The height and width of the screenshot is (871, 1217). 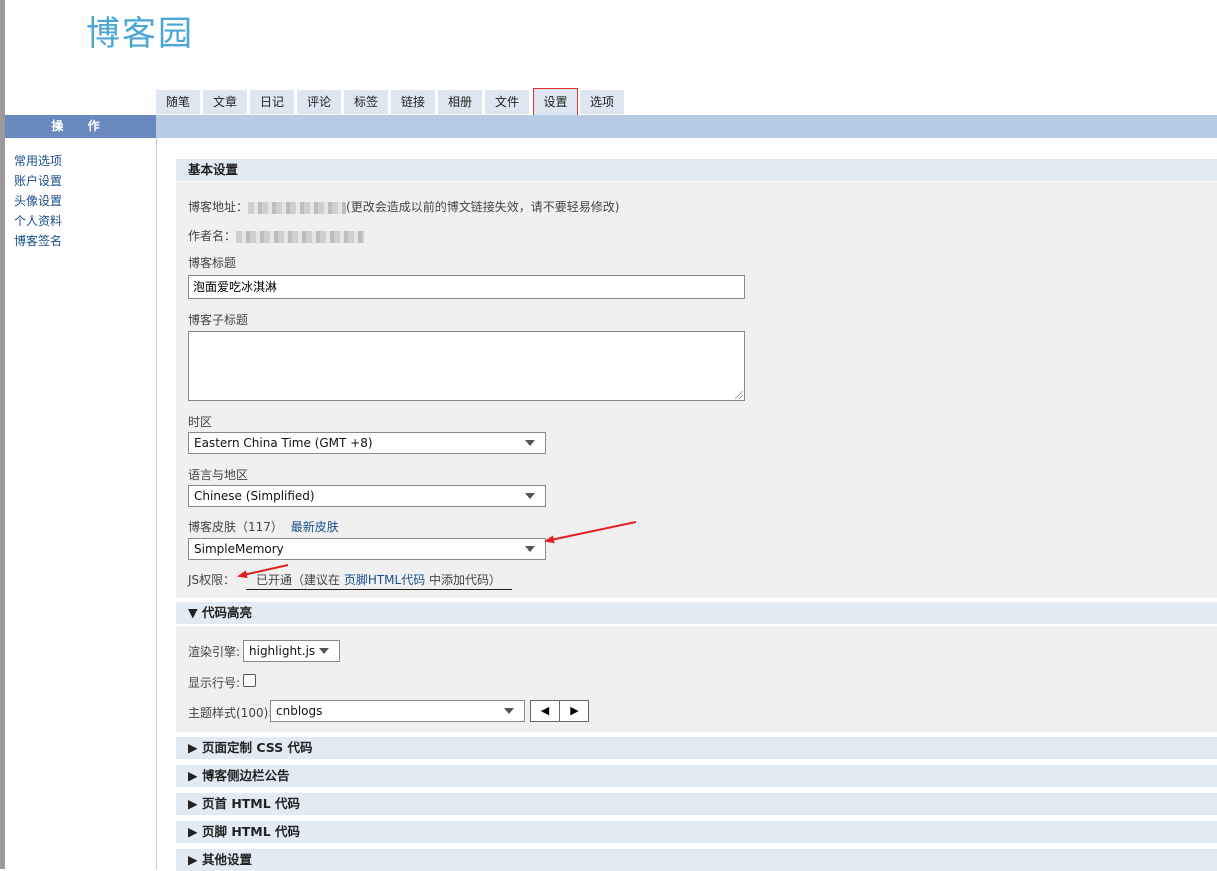 I want to click on skin-row: 博客皮肤（117） 最新皮肤, so click(x=263, y=526).